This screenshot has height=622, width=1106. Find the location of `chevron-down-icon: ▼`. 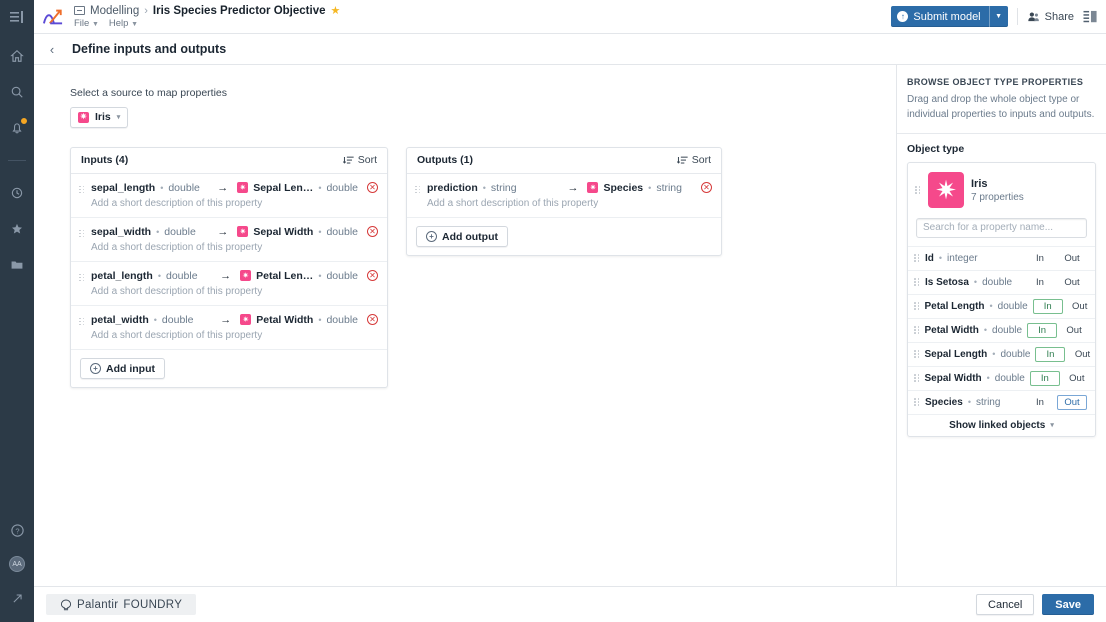

chevron-down-icon: ▼ is located at coordinates (95, 24).